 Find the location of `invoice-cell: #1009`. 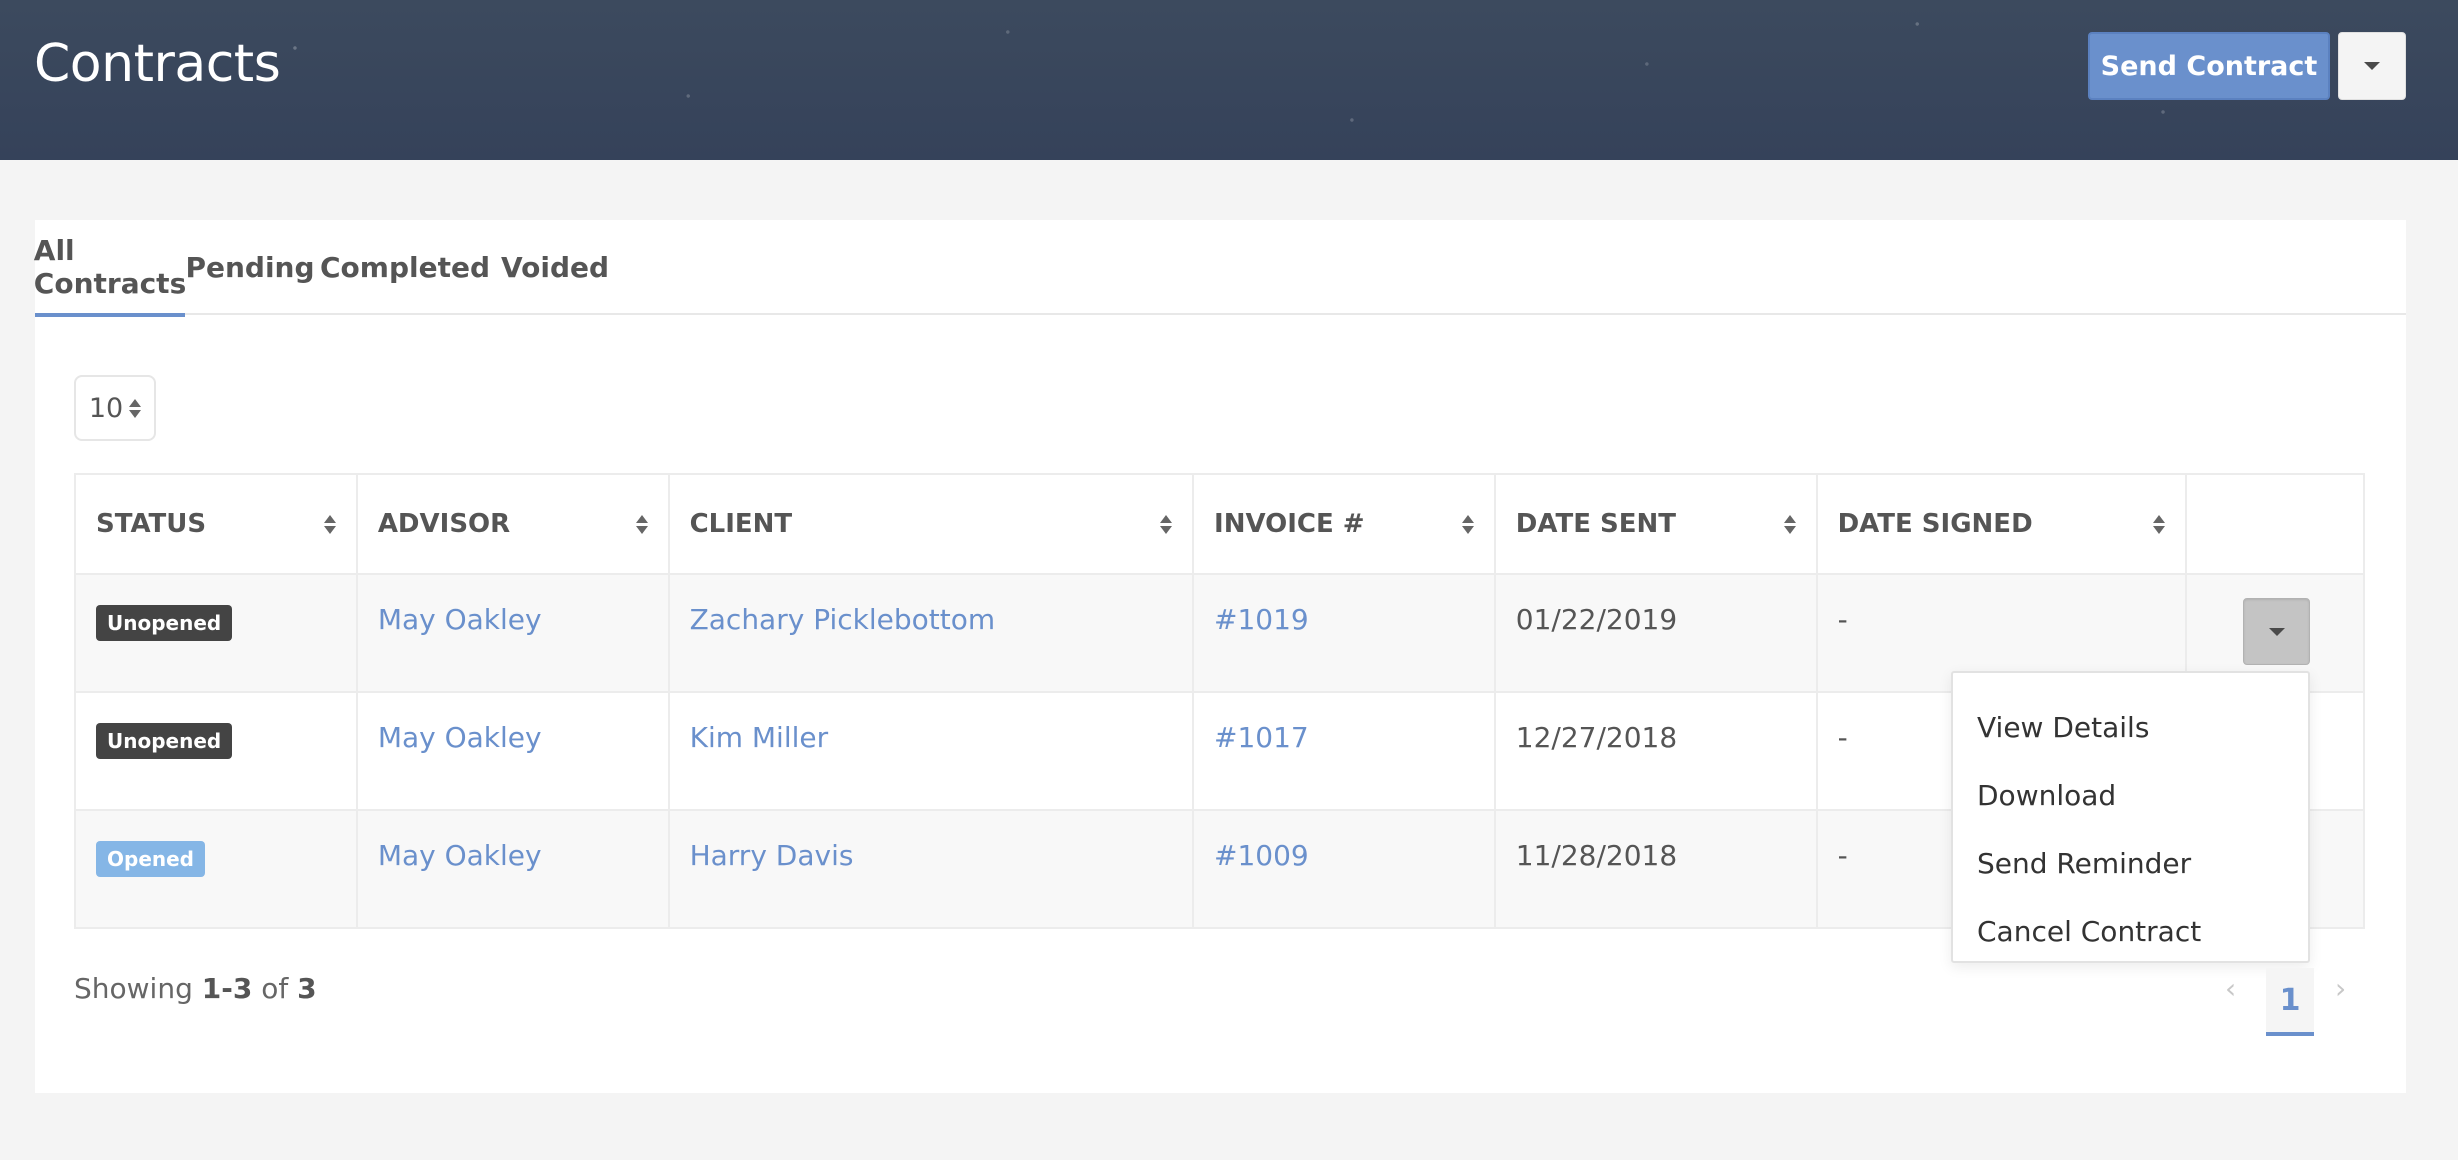

invoice-cell: #1009 is located at coordinates (1344, 869).